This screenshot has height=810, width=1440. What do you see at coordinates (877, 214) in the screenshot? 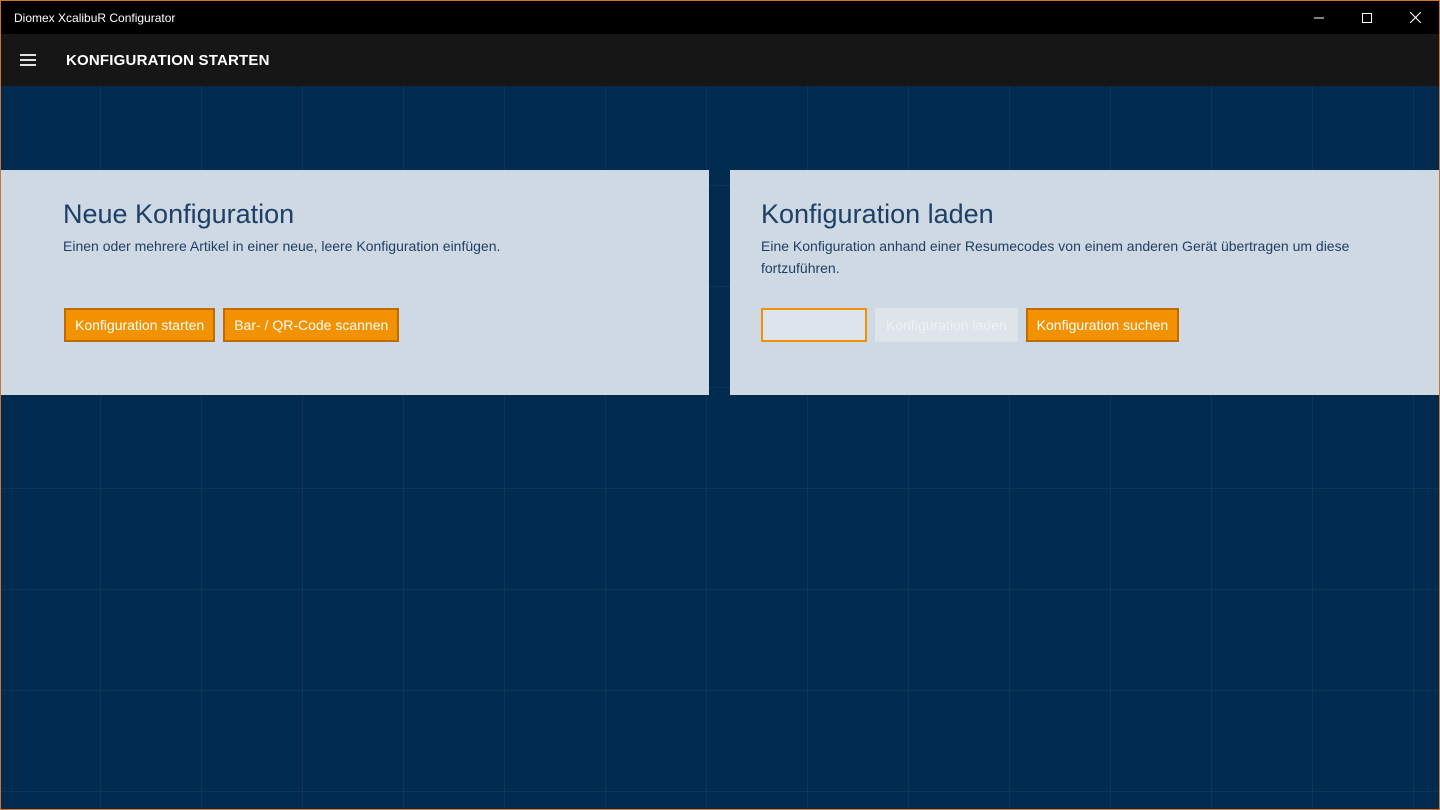
I see `load-configuration-title: Konfiguration laden` at bounding box center [877, 214].